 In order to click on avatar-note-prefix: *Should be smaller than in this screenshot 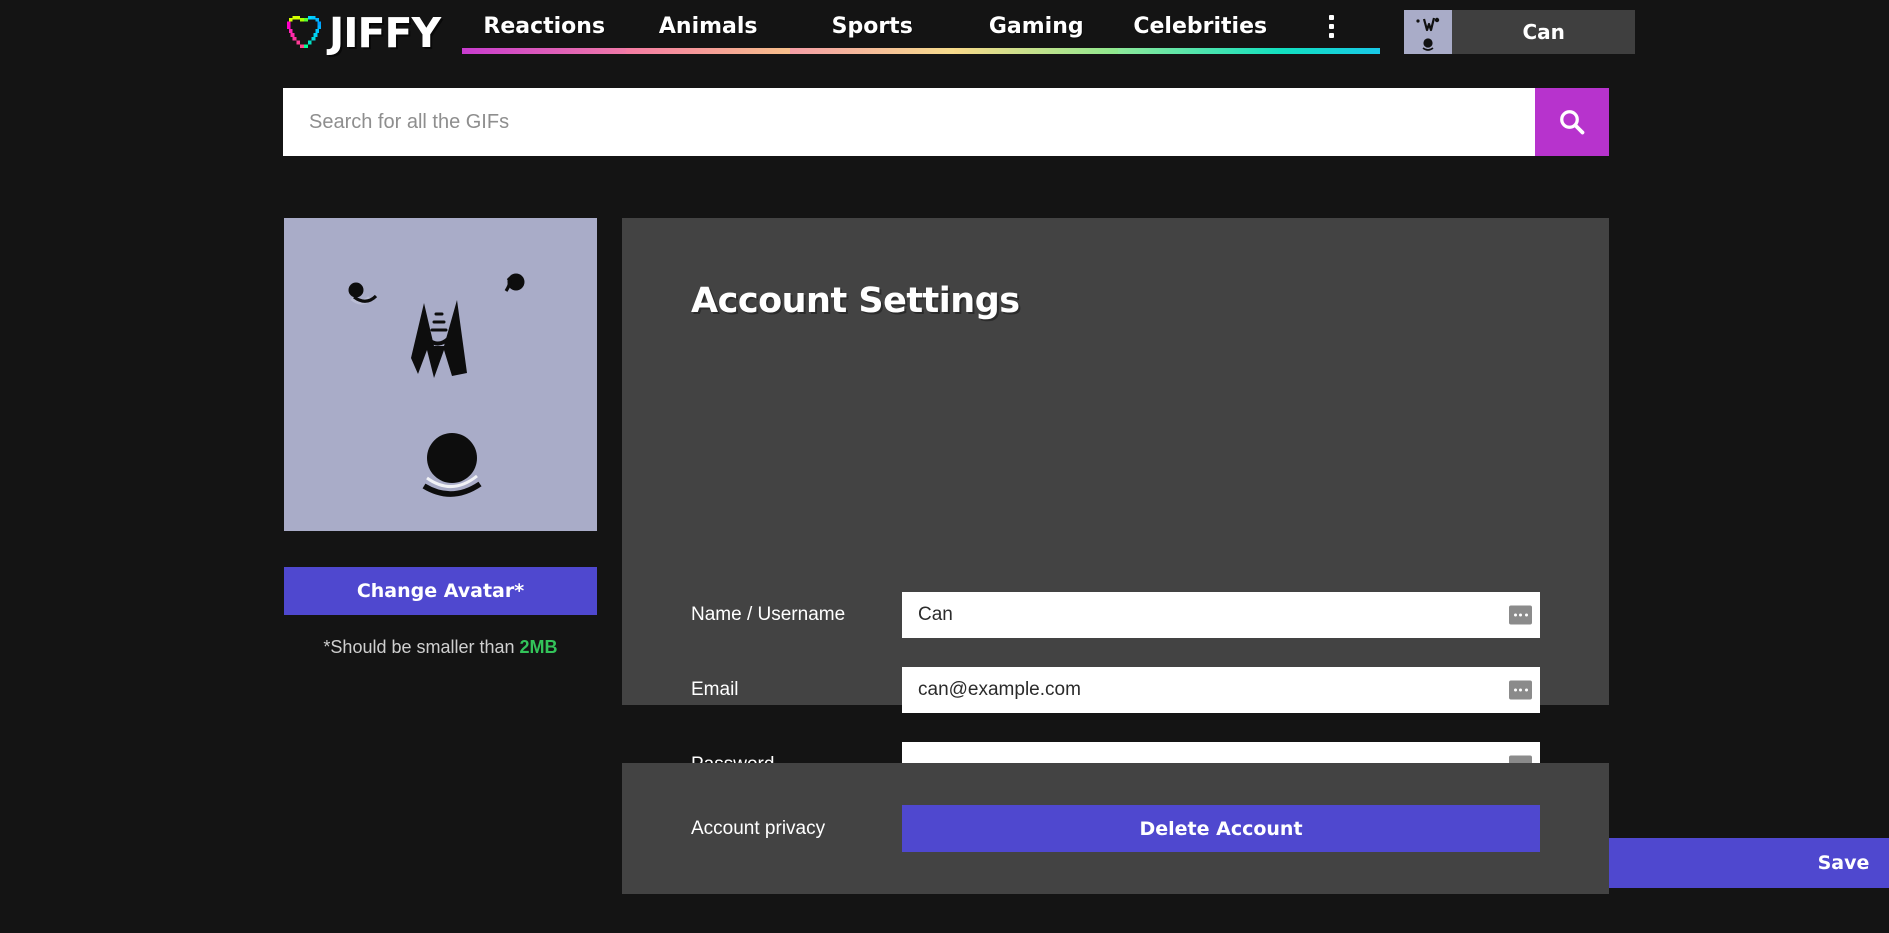, I will do `click(421, 647)`.